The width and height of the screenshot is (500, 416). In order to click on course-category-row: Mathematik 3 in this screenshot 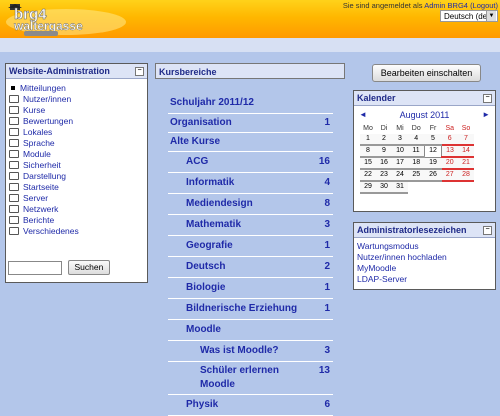, I will do `click(250, 225)`.